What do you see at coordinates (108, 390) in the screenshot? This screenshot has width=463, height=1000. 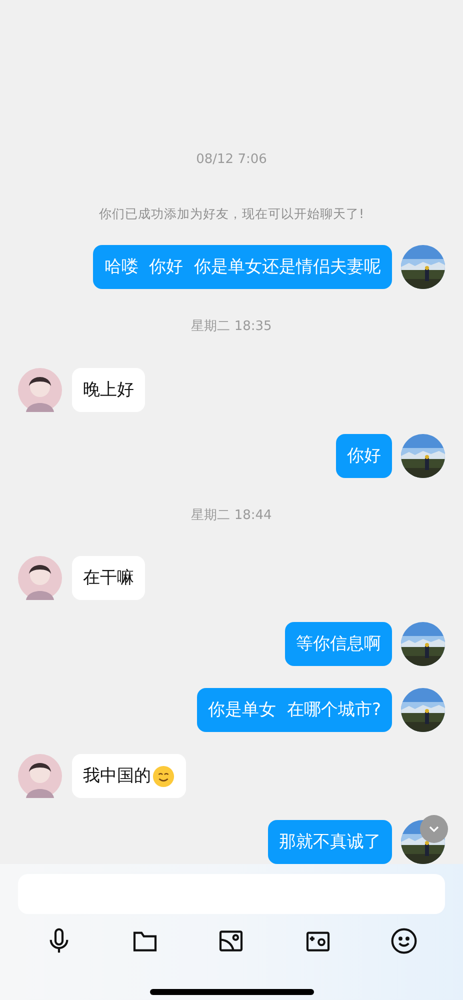 I see `message-text: 晚上好` at bounding box center [108, 390].